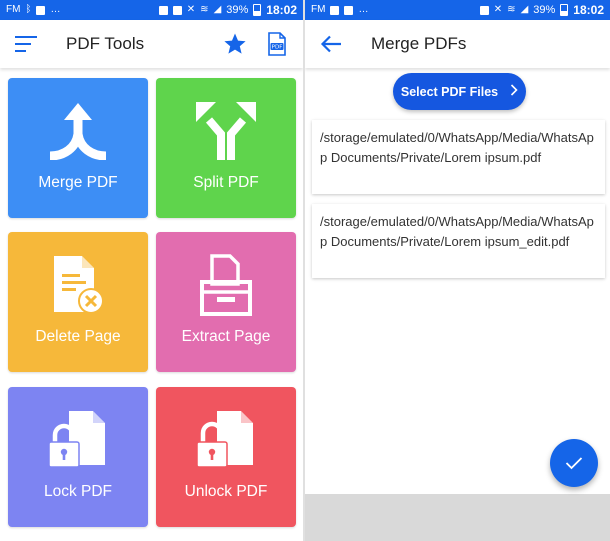 The image size is (610, 541). Describe the element at coordinates (105, 43) in the screenshot. I see `page-title: PDF Tools` at that location.